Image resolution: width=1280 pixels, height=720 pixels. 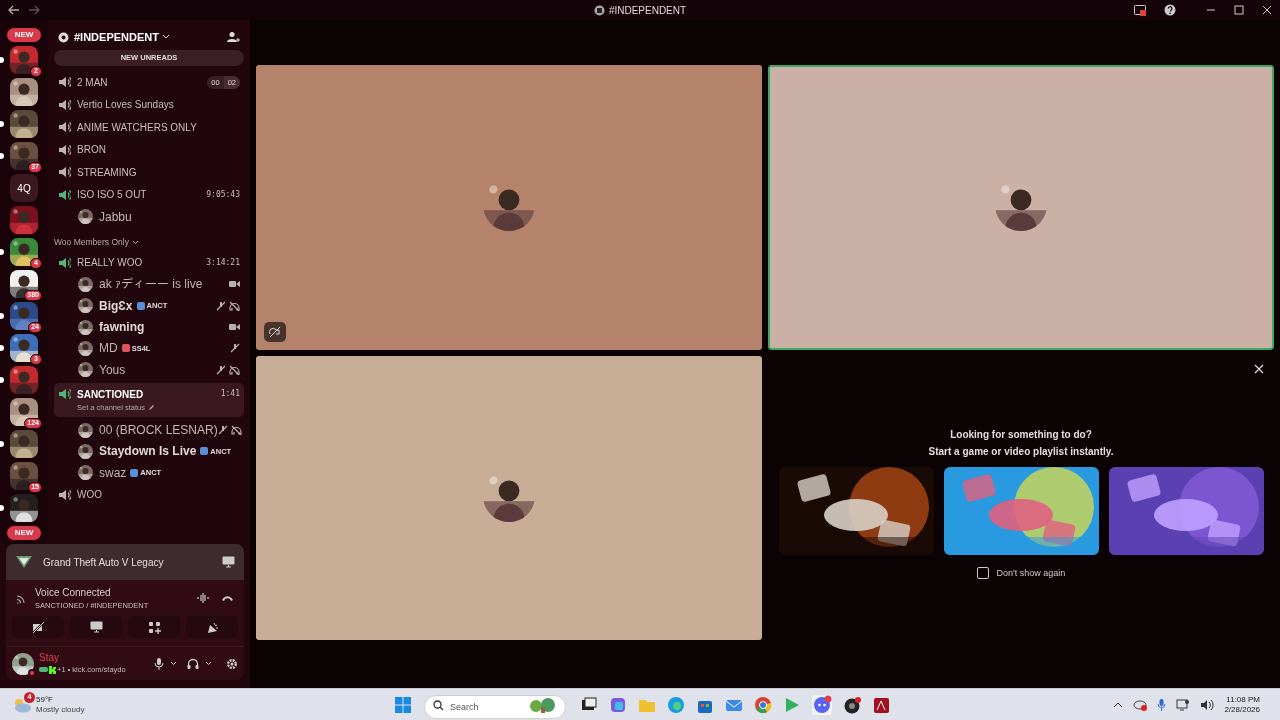 I want to click on camera-off-icon, so click(x=38, y=627).